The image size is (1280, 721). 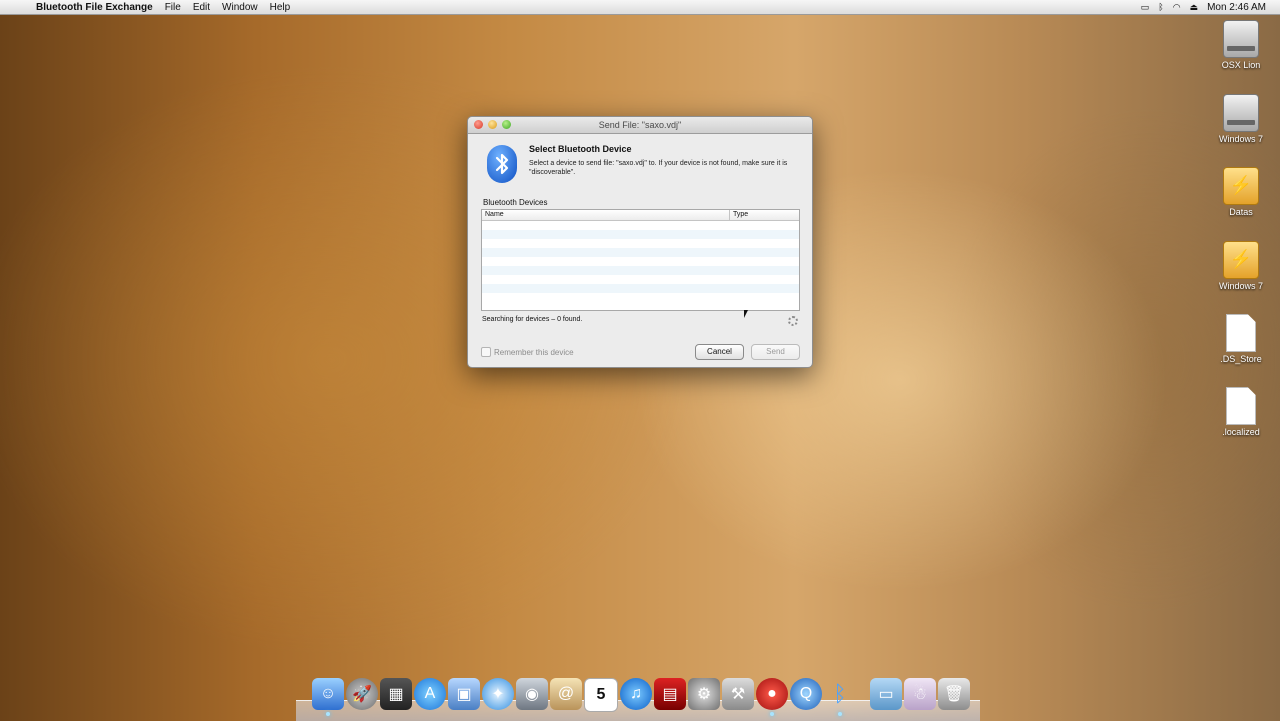 I want to click on folder-icon: ▭, so click(x=886, y=694).